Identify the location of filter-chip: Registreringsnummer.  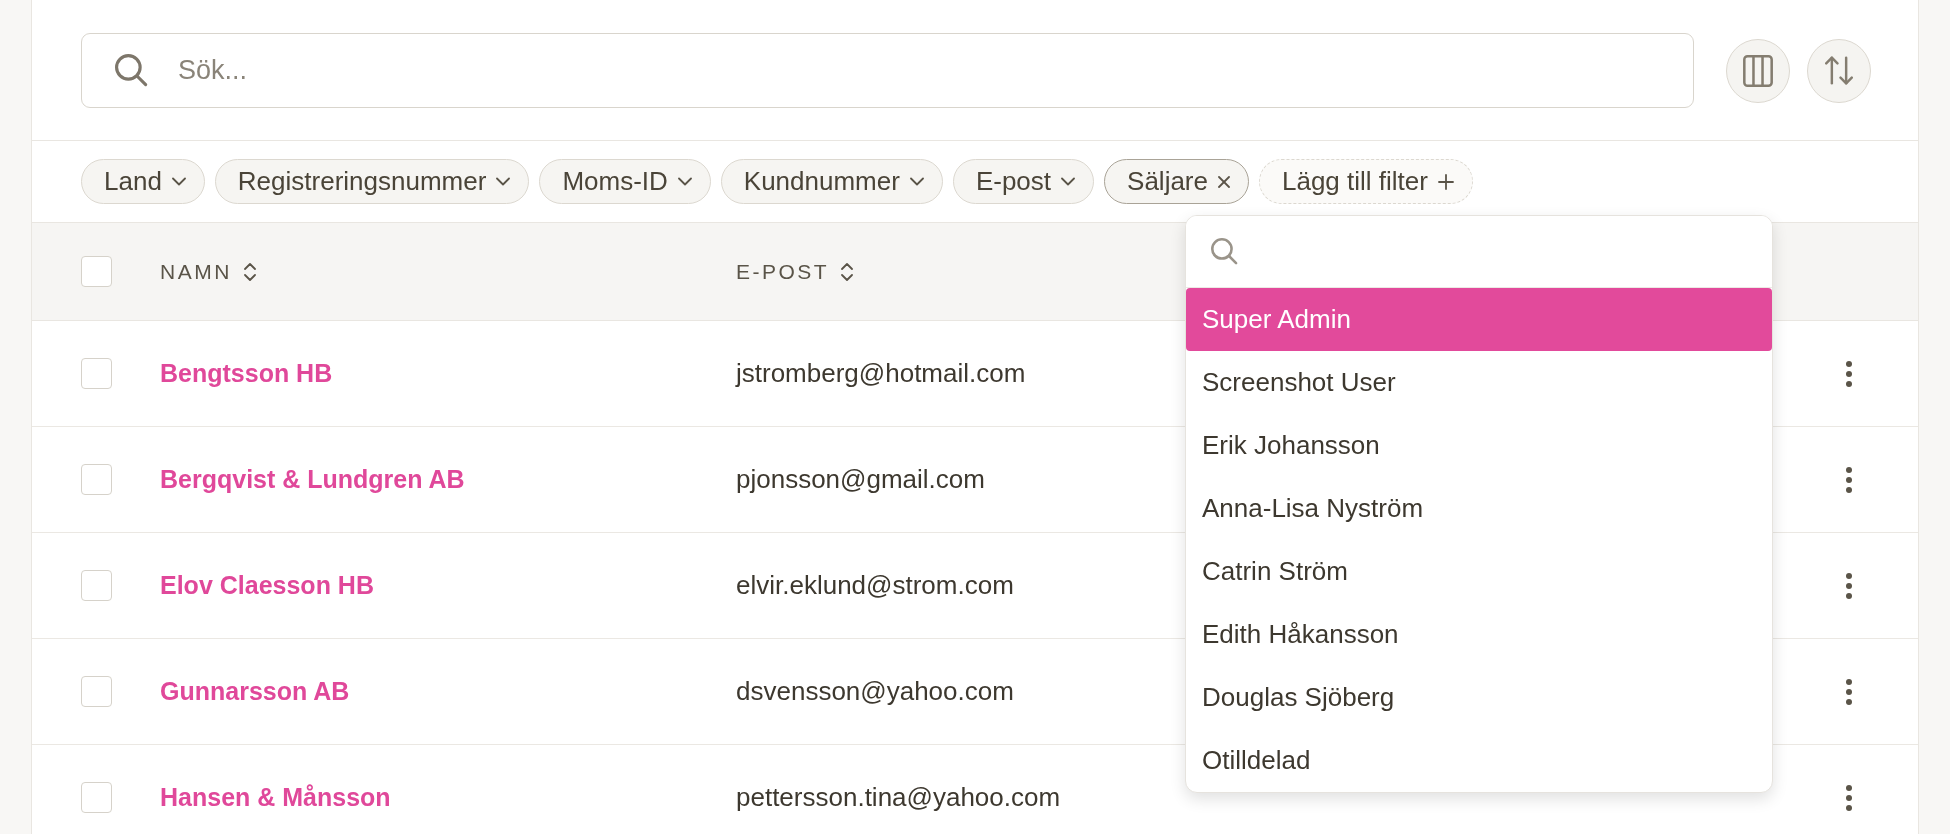
(372, 181).